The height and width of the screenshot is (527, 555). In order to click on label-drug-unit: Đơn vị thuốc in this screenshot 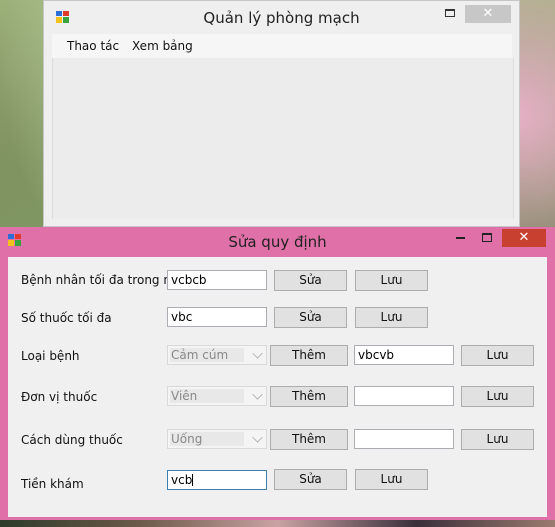, I will do `click(59, 397)`.